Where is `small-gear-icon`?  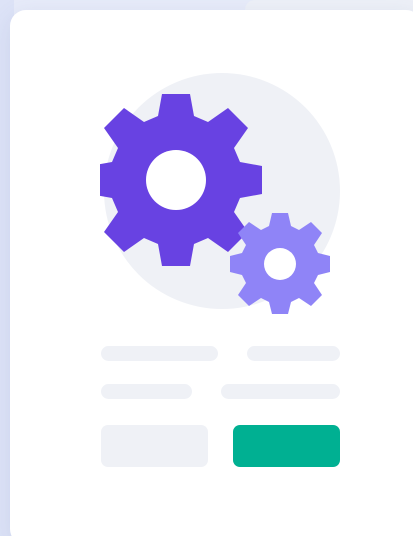 small-gear-icon is located at coordinates (280, 263).